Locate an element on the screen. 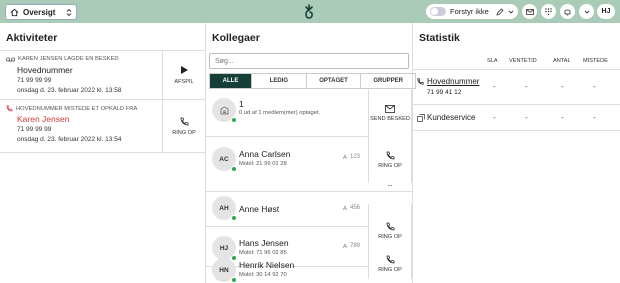 The height and width of the screenshot is (283, 620). nav-dropdown: Oversigt is located at coordinates (41, 12).